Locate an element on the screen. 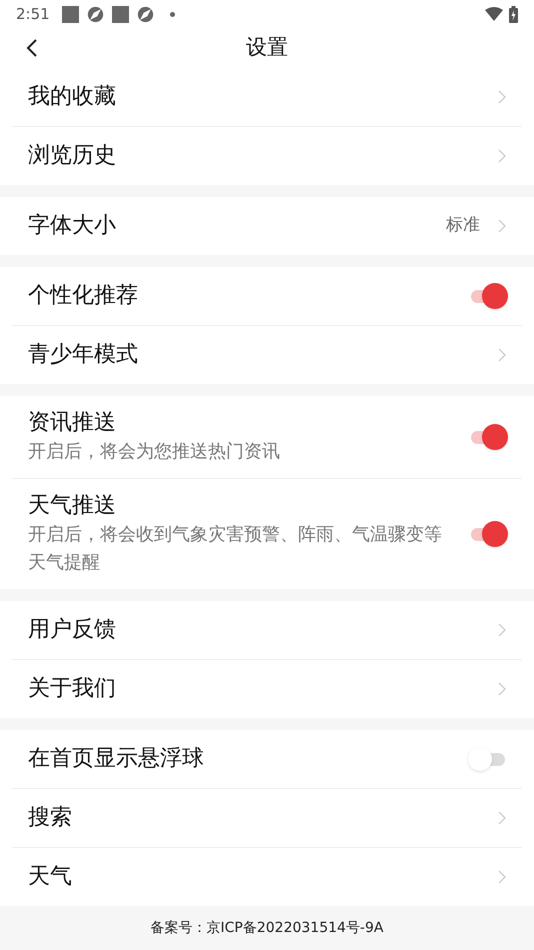 Image resolution: width=534 pixels, height=950 pixels. row-label: 字体大小 is located at coordinates (72, 226).